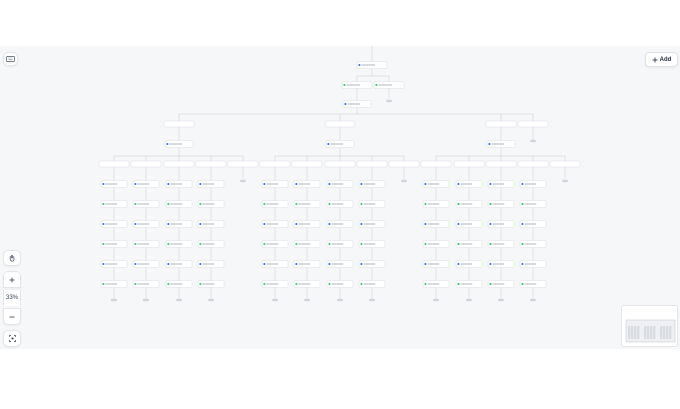  Describe the element at coordinates (389, 85) in the screenshot. I see `condition-node-false` at that location.